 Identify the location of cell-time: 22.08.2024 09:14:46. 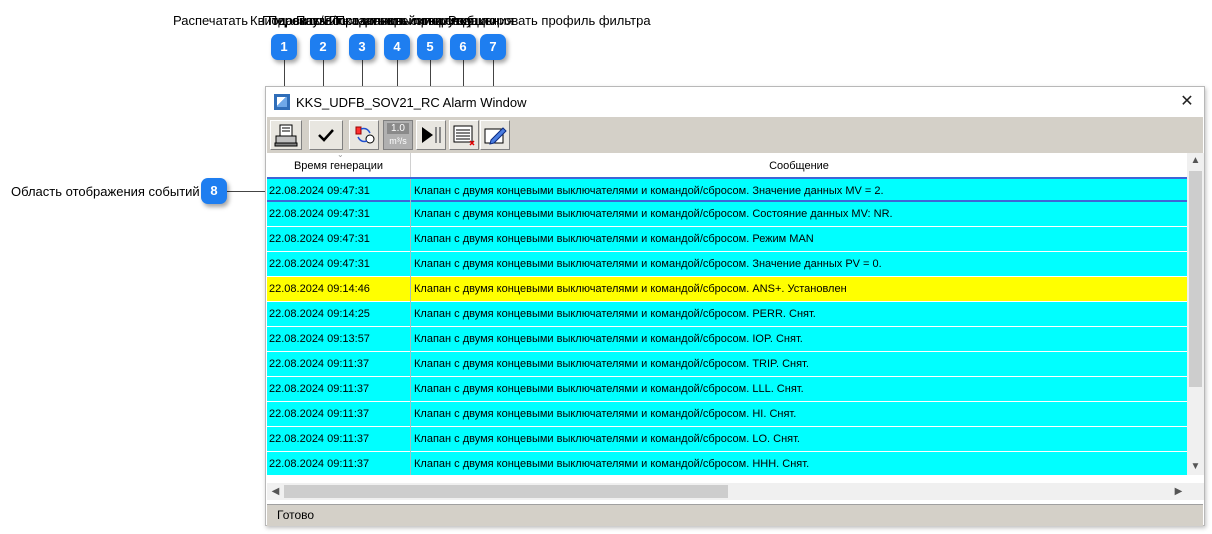
(319, 289).